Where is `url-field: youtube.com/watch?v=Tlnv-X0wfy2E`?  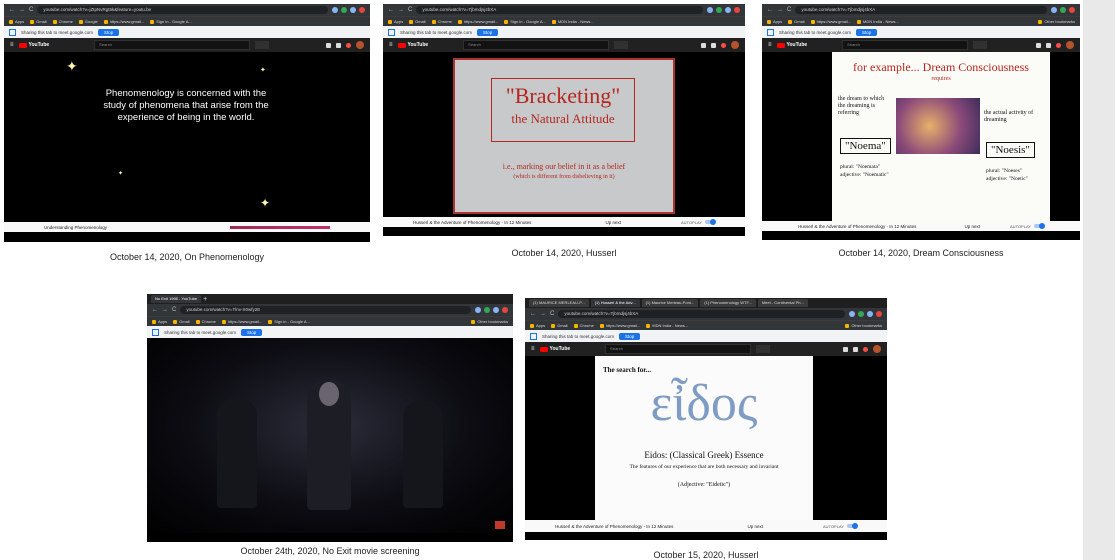 url-field: youtube.com/watch?v=Tlnv-X0wfy2E is located at coordinates (325, 310).